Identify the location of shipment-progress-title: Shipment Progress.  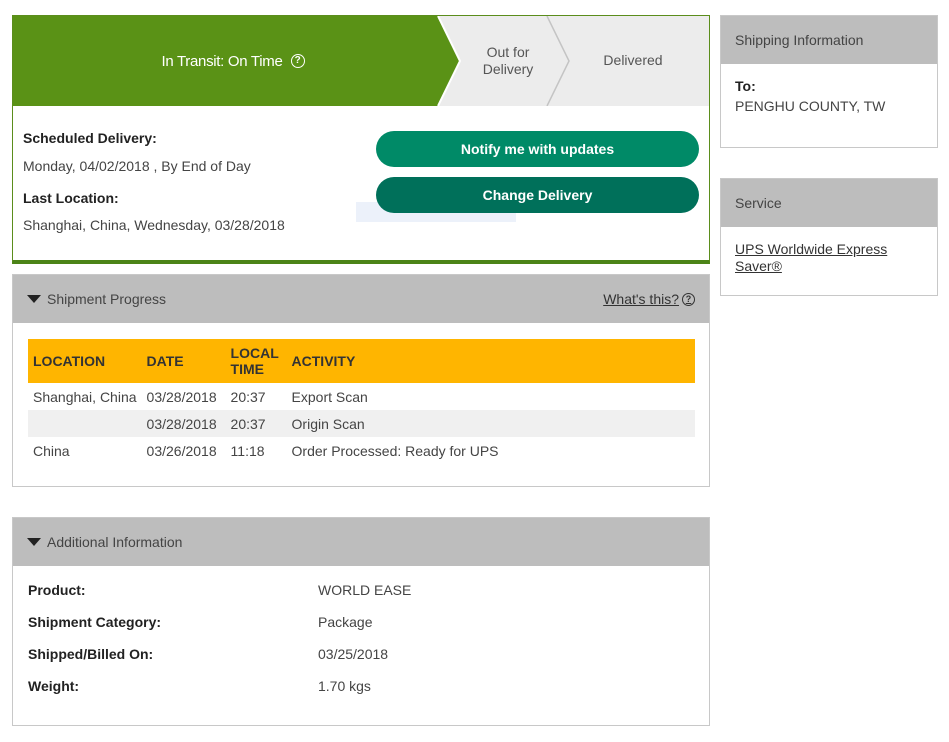
(107, 299).